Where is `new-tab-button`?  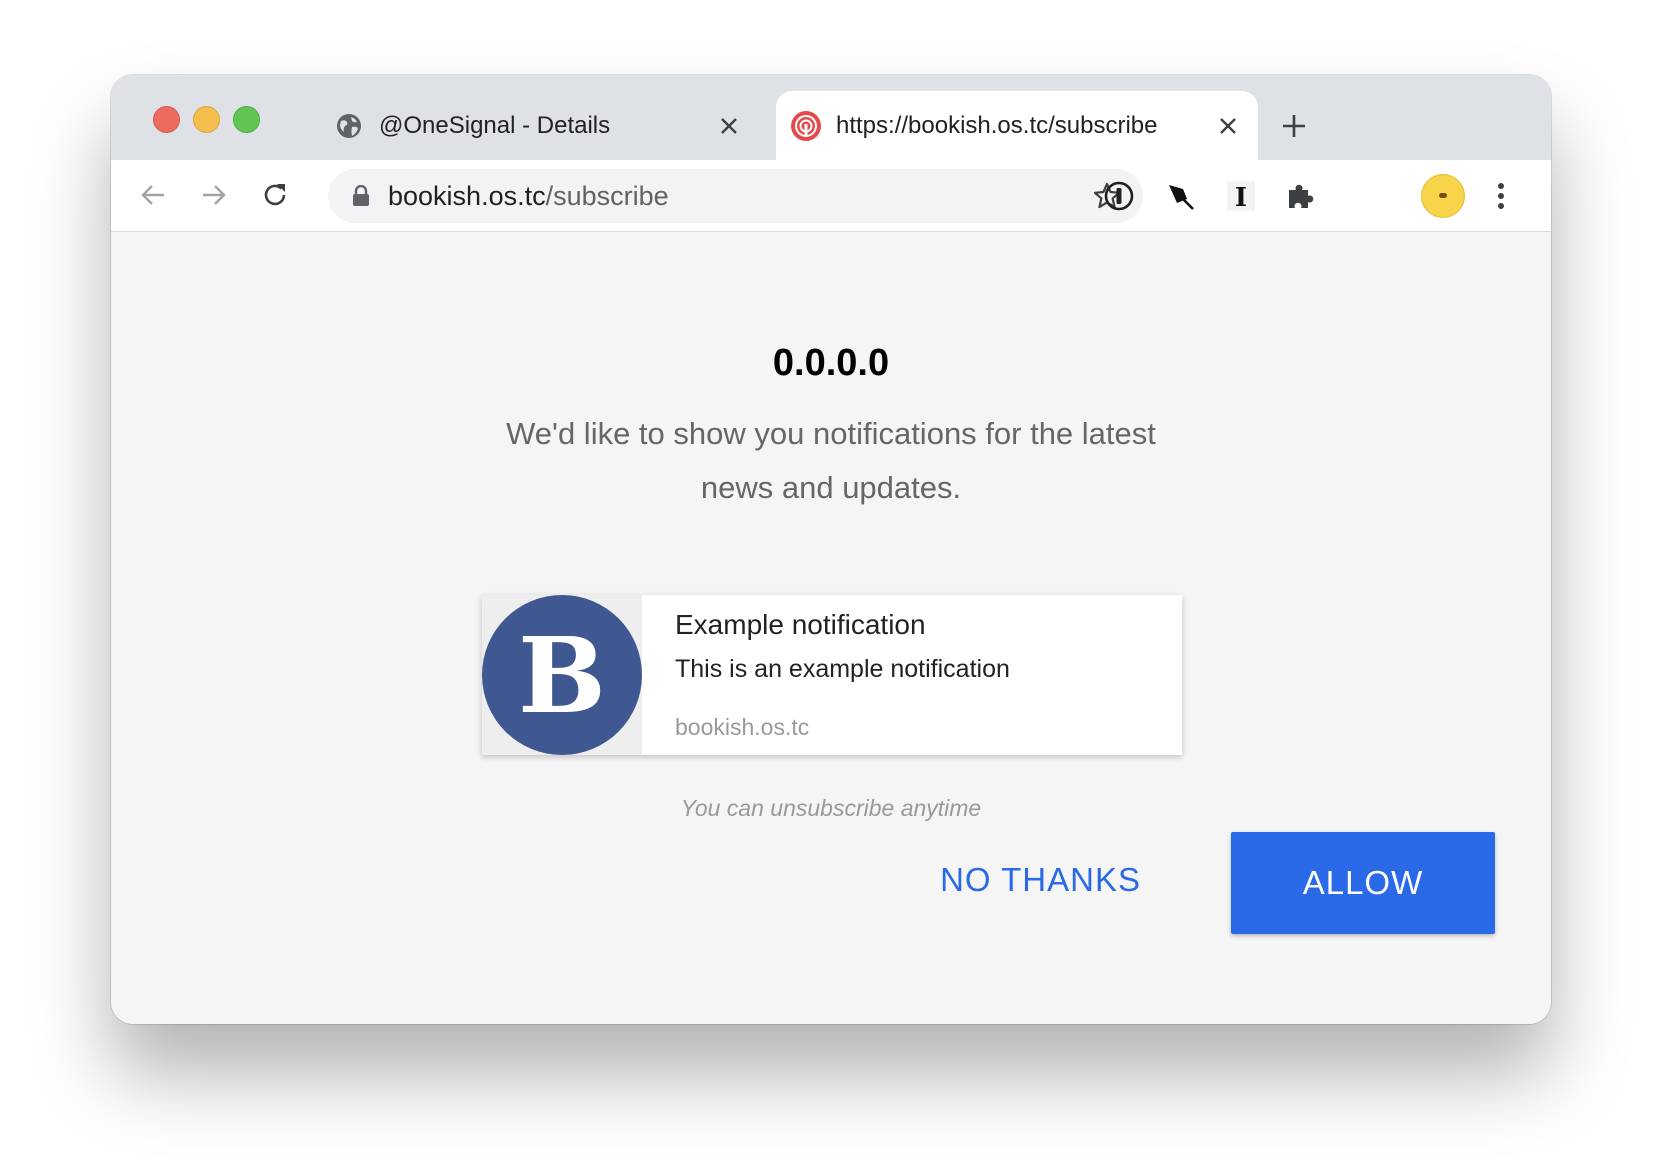 new-tab-button is located at coordinates (1294, 126).